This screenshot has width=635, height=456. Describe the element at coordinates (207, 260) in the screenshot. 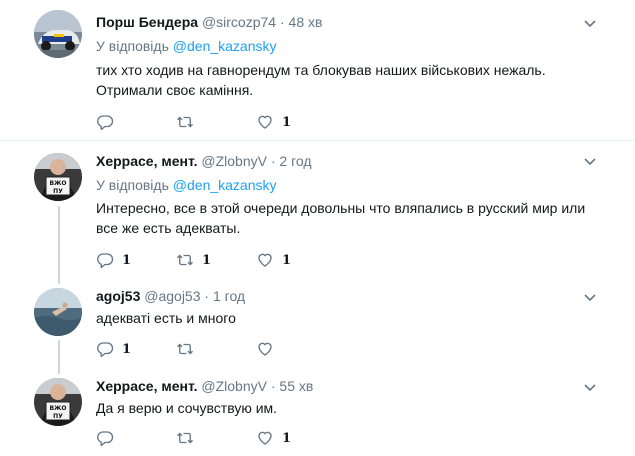

I see `retweet-count: 1` at that location.